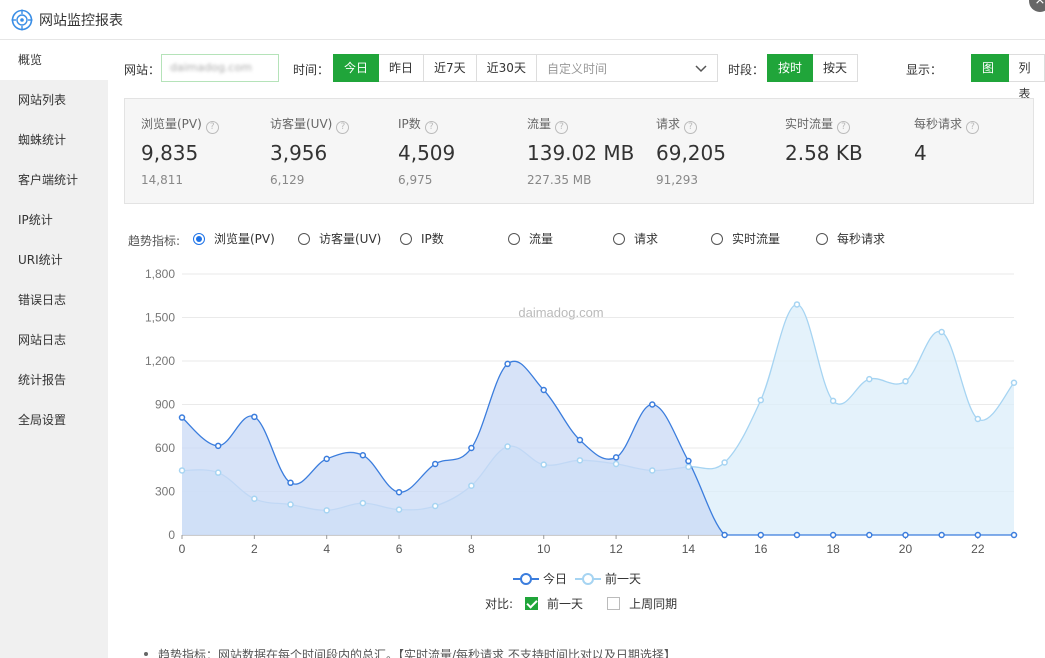  Describe the element at coordinates (691, 153) in the screenshot. I see `stat-value: 69,205` at that location.